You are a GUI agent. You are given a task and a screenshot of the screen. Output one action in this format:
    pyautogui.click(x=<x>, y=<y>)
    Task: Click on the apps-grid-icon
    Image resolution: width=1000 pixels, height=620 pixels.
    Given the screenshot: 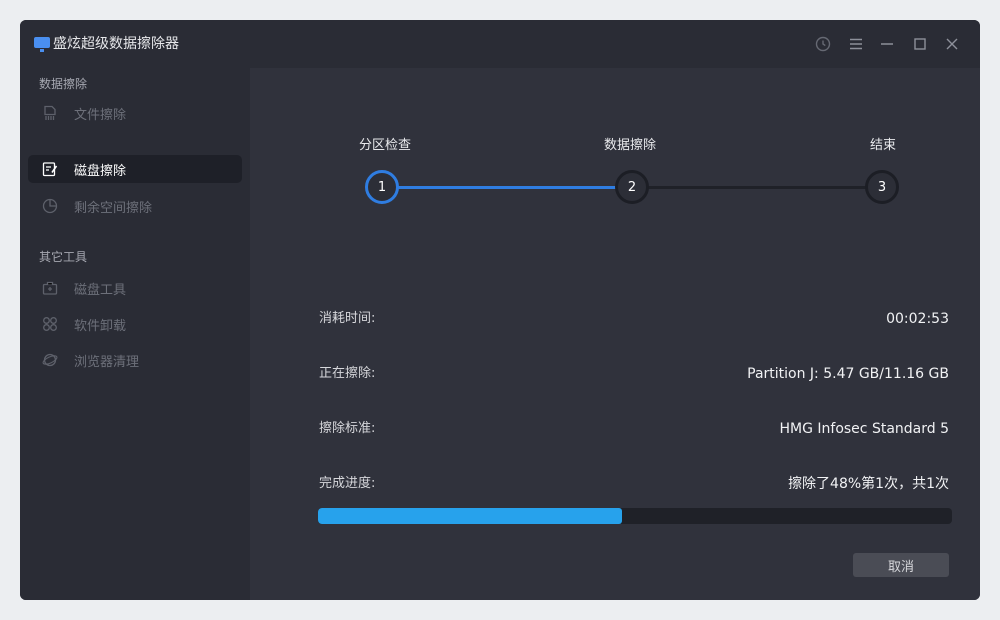 What is the action you would take?
    pyautogui.click(x=50, y=324)
    